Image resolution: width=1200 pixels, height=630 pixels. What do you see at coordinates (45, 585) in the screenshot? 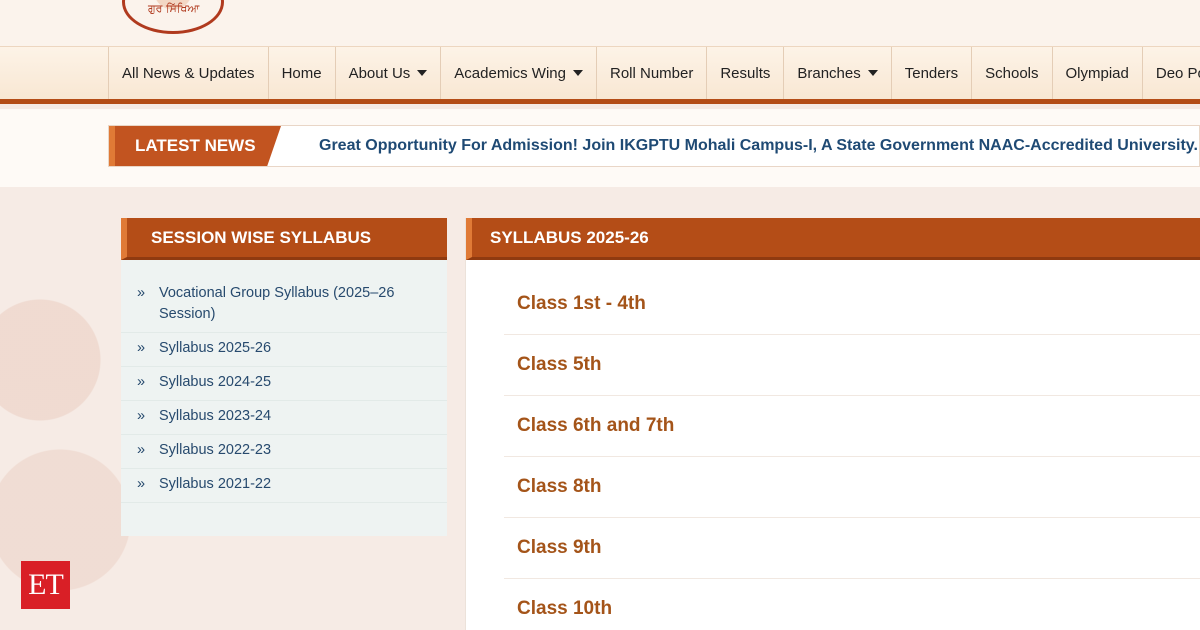
I see `et-logo: ET` at bounding box center [45, 585].